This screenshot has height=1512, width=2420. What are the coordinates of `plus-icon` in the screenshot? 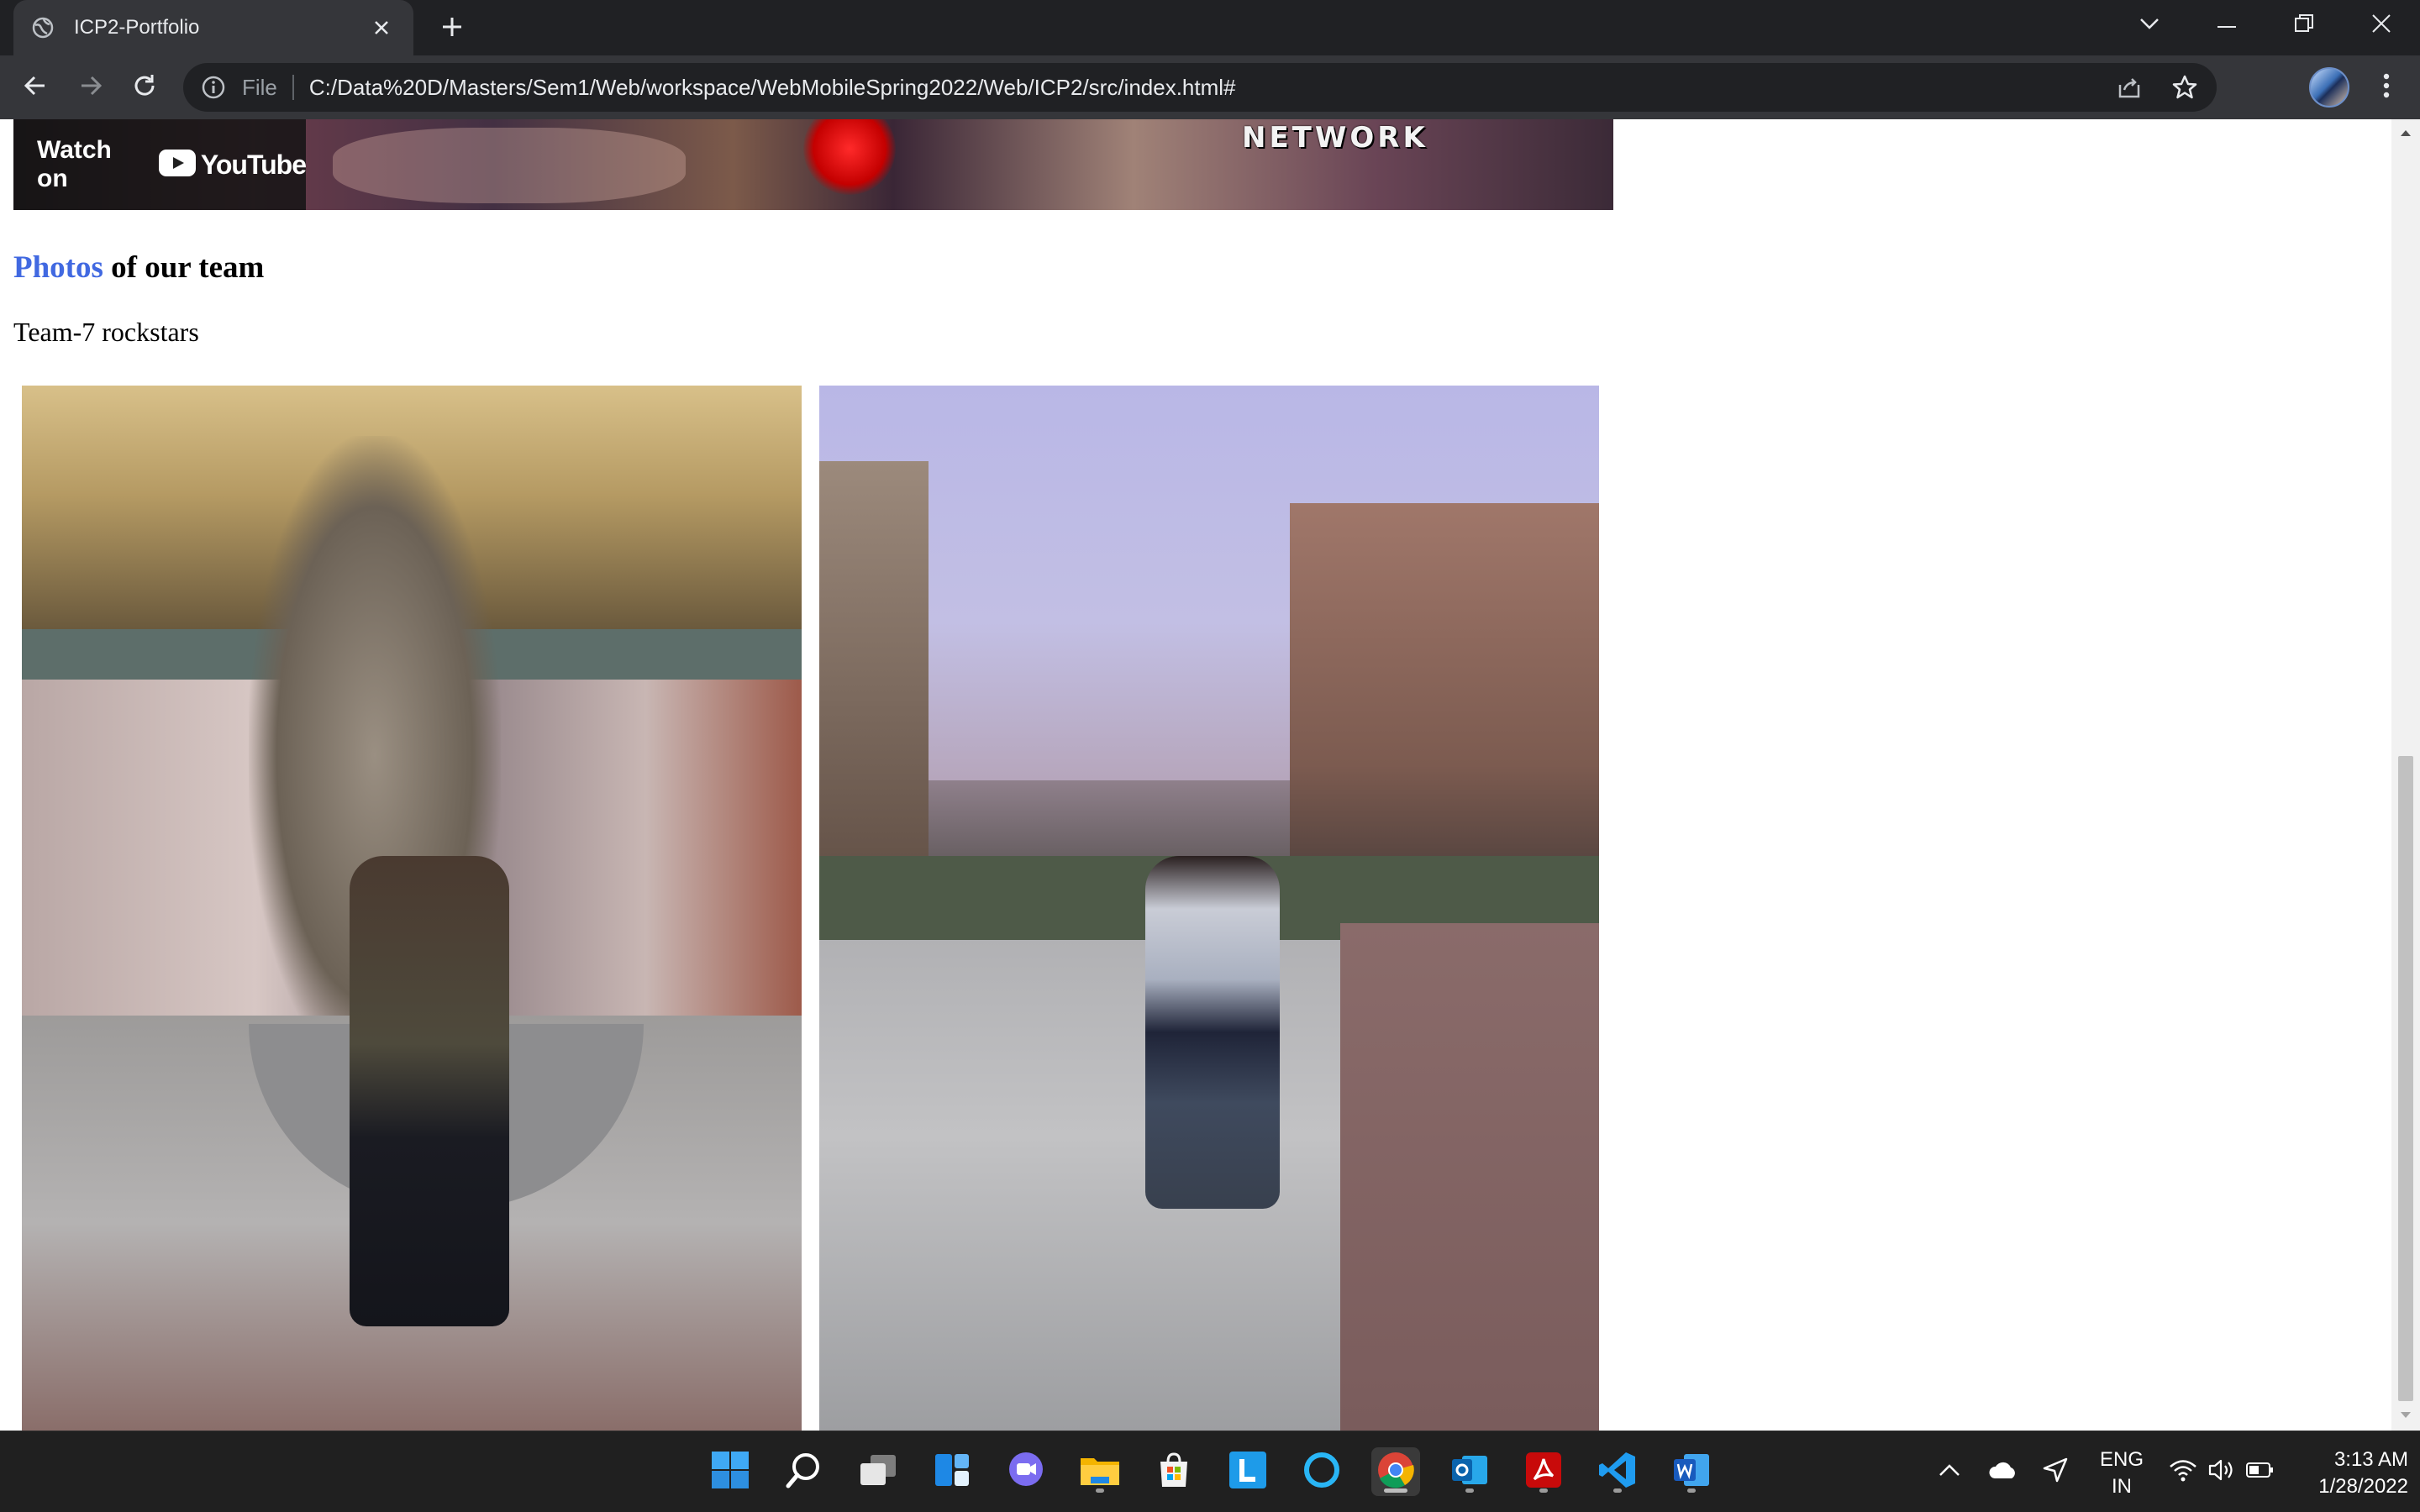 It's located at (452, 29).